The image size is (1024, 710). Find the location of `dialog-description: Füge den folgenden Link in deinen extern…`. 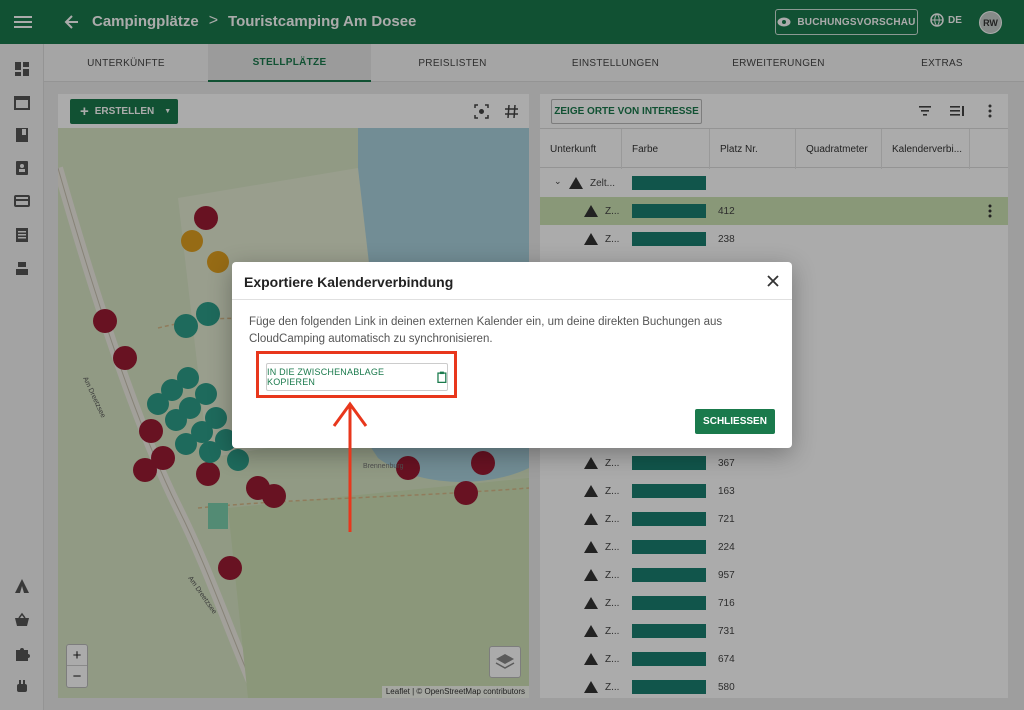

dialog-description: Füge den folgenden Link in deinen extern… is located at coordinates (486, 330).